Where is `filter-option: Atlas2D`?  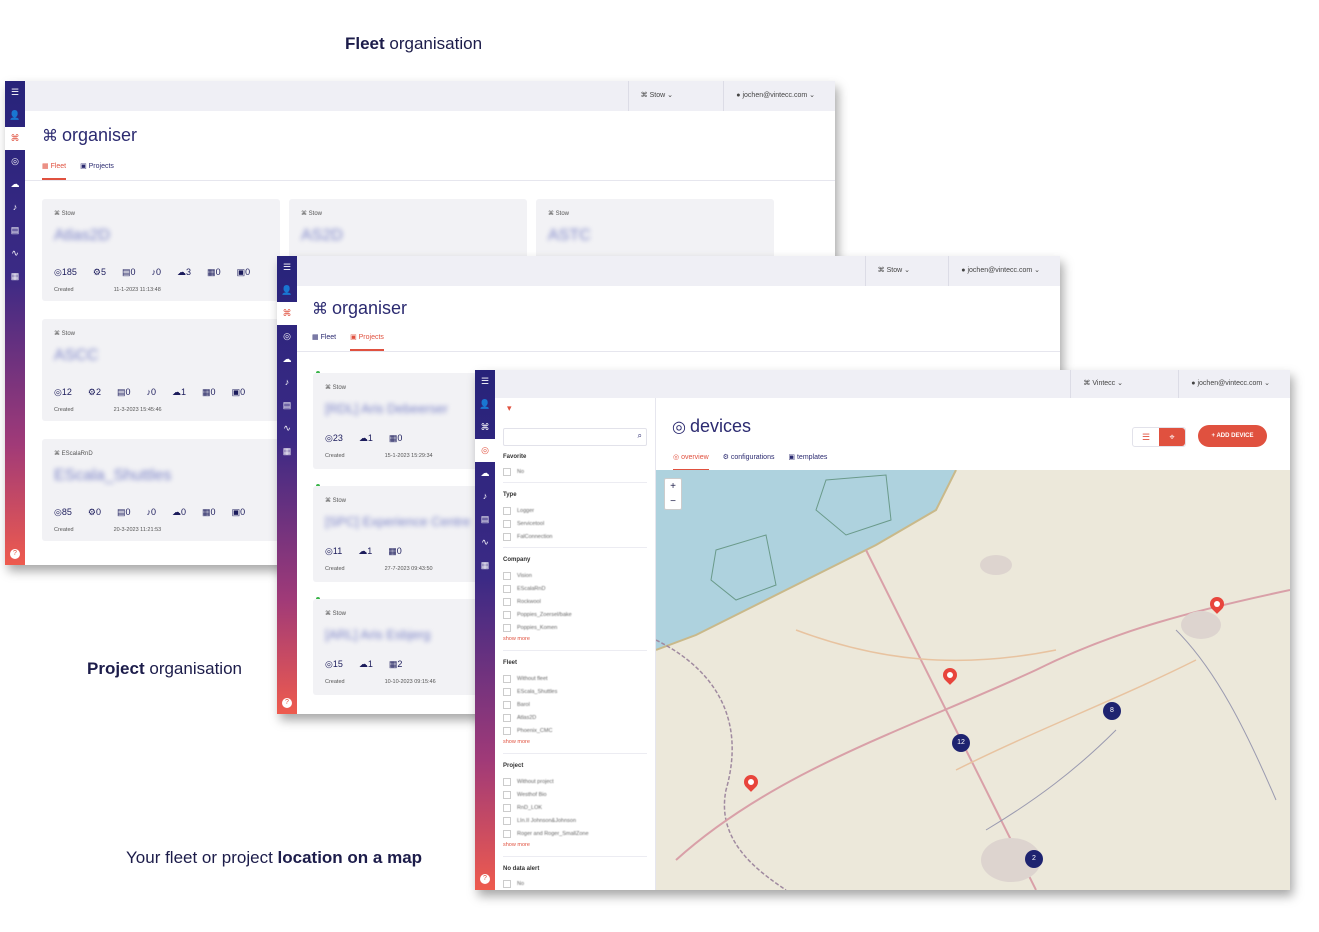
filter-option: Atlas2D is located at coordinates (519, 718).